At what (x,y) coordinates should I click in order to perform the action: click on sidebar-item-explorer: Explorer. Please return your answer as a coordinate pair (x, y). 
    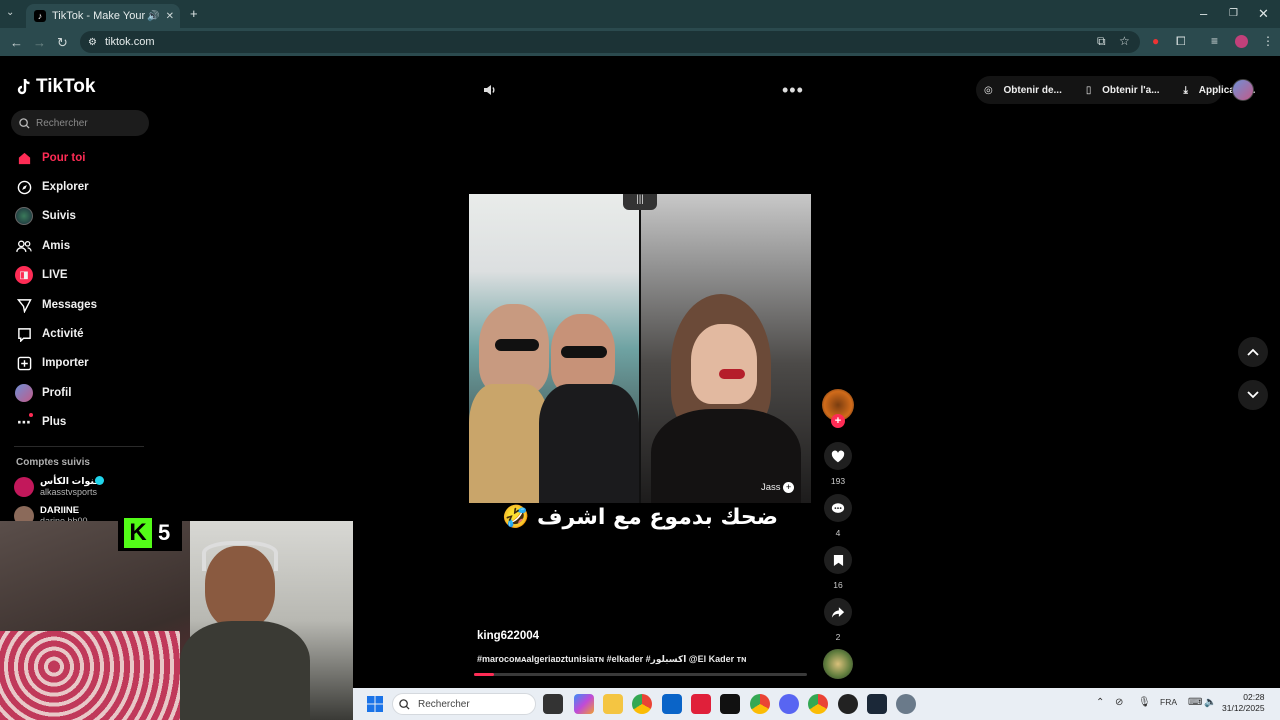
    Looking at the image, I should click on (84, 187).